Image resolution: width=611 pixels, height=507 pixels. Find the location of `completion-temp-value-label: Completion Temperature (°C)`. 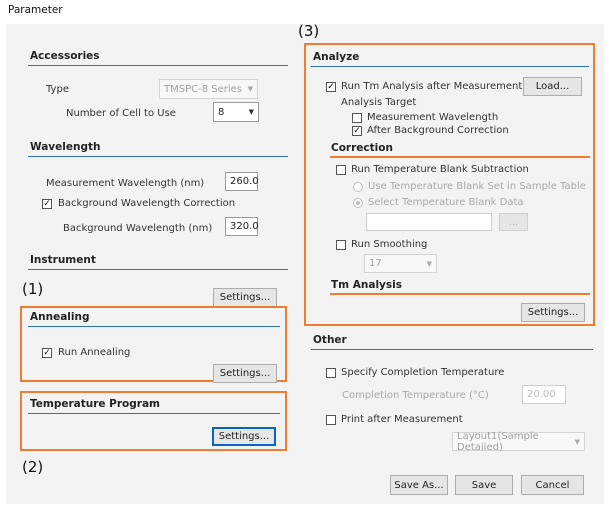

completion-temp-value-label: Completion Temperature (°C) is located at coordinates (415, 395).